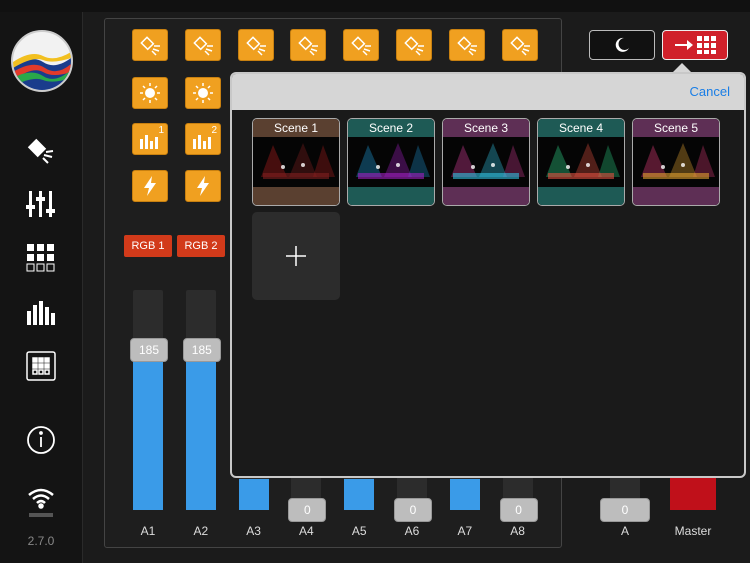 The image size is (750, 563). I want to click on plus-icon, so click(296, 256).